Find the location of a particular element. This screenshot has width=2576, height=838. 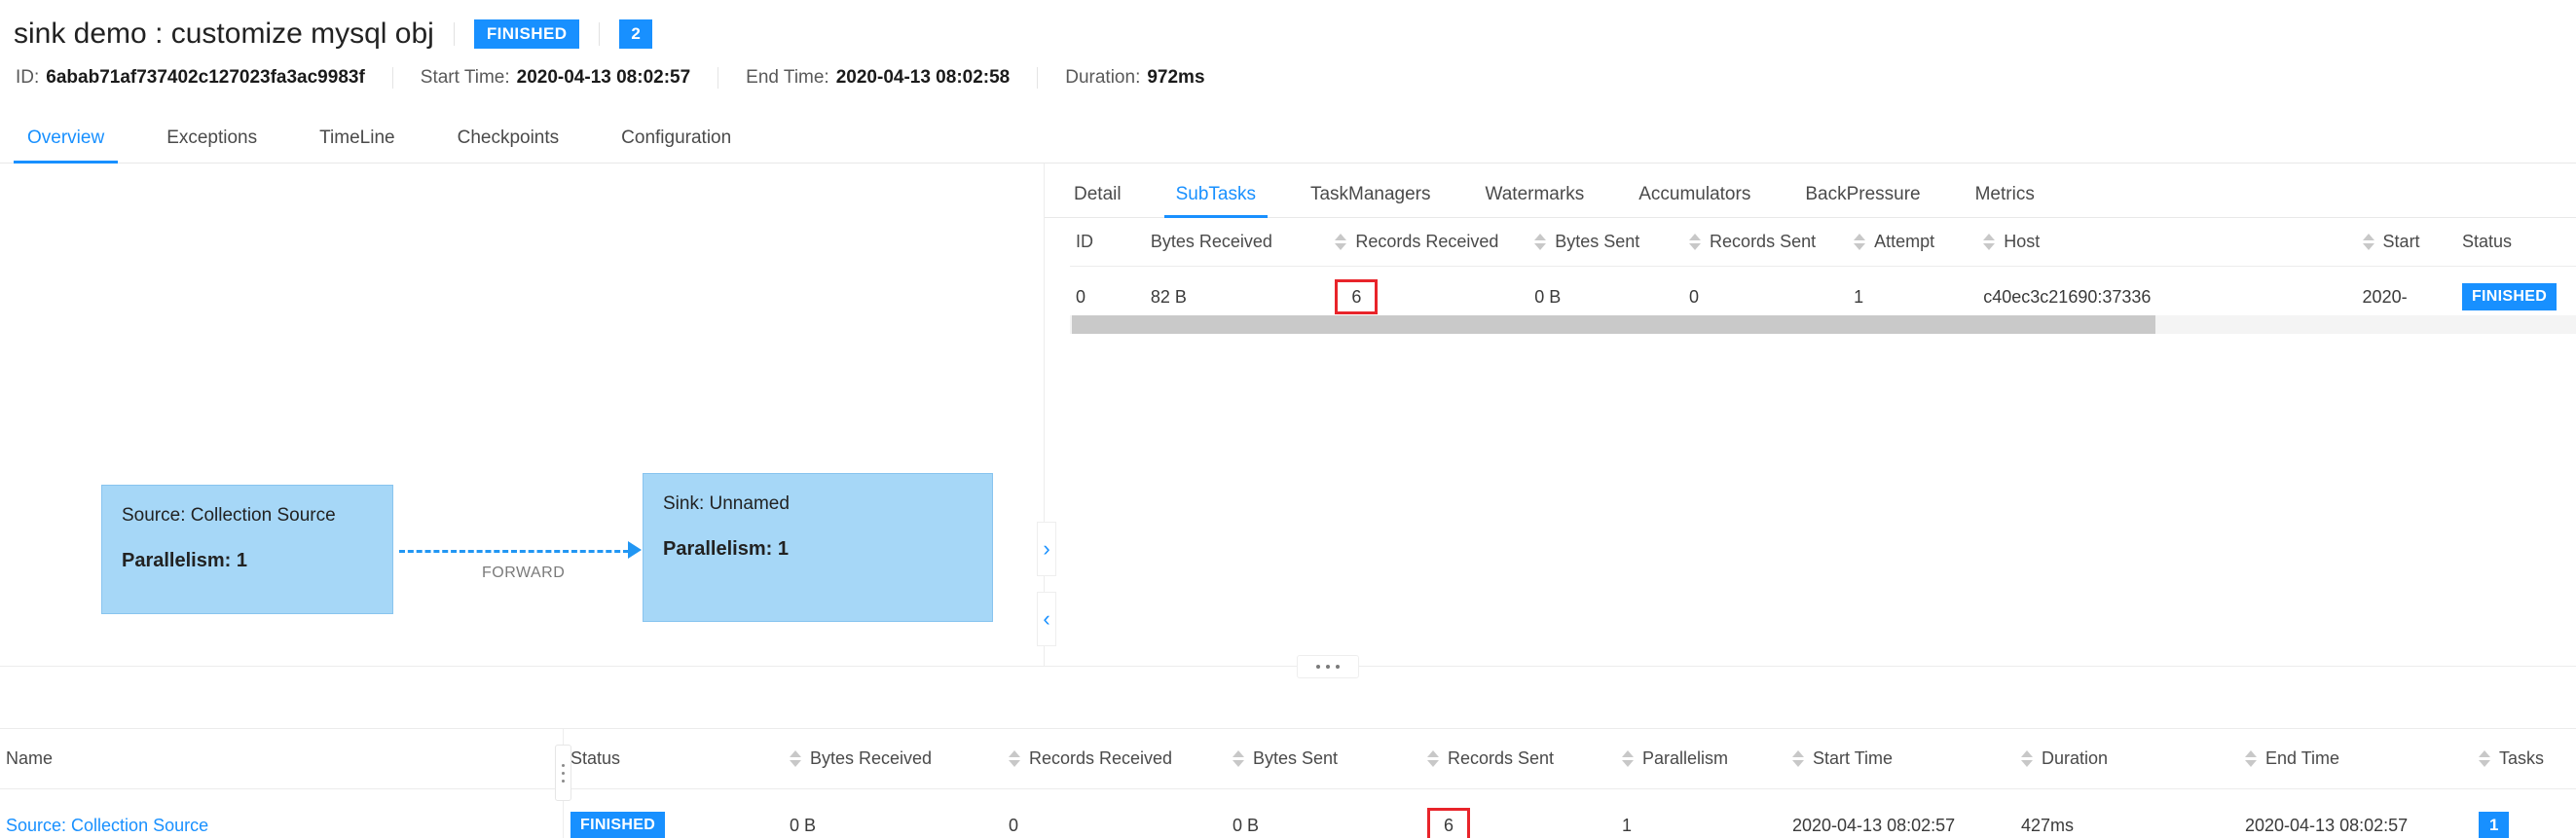

tab-overview: Overview is located at coordinates (66, 146).